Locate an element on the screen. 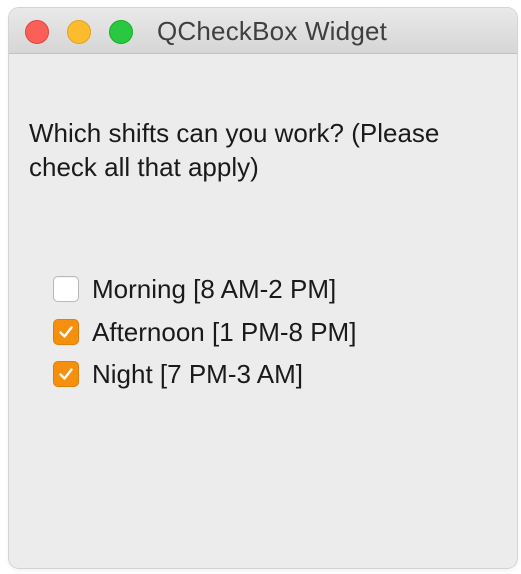 Image resolution: width=521 pixels, height=574 pixels. checkbox-box-afternoon is located at coordinates (66, 332).